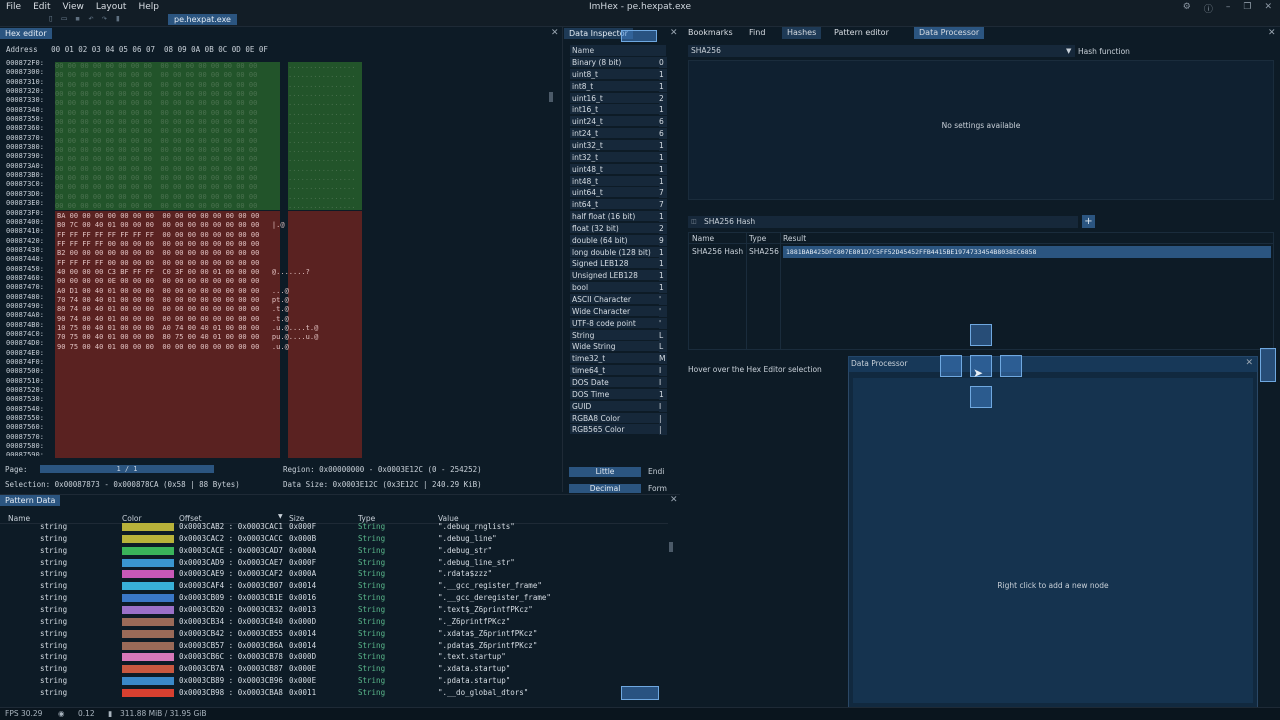 The height and width of the screenshot is (720, 1280). Describe the element at coordinates (674, 500) in the screenshot. I see `pattern-close-icon: ✕` at that location.